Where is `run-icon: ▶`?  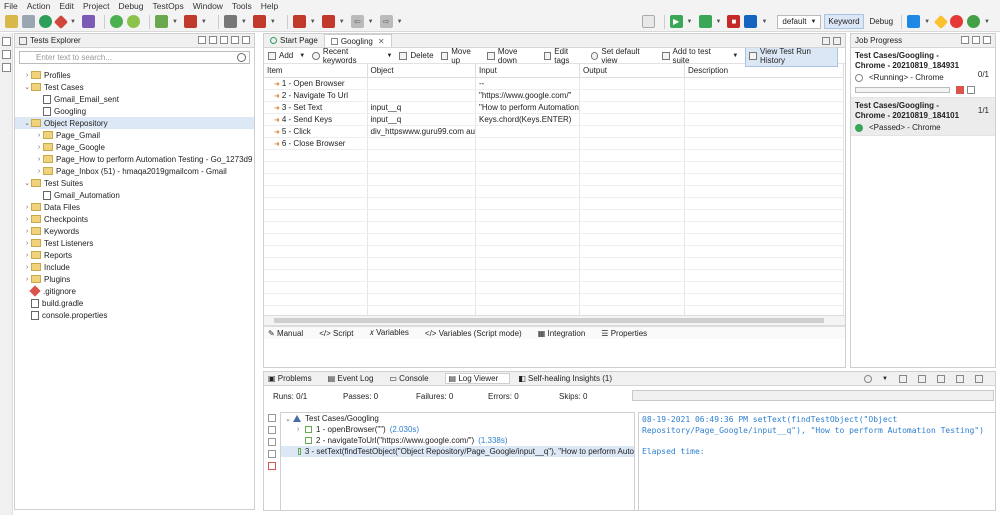
run-icon: ▶ is located at coordinates (676, 21).